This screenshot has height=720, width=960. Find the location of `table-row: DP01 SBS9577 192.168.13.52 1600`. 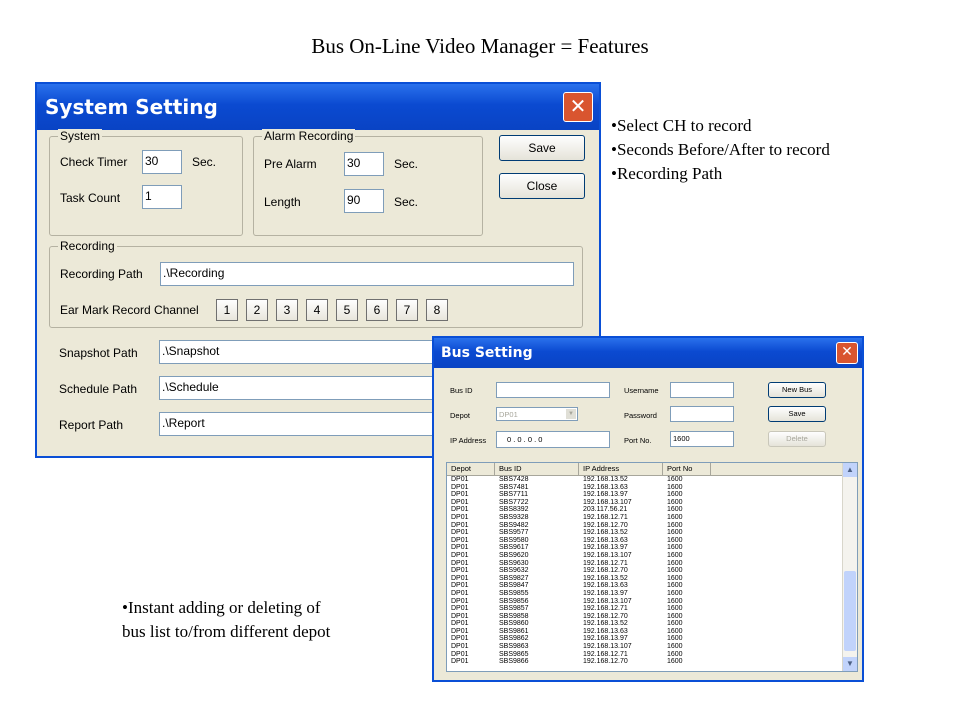

table-row: DP01 SBS9577 192.168.13.52 1600 is located at coordinates (645, 533).